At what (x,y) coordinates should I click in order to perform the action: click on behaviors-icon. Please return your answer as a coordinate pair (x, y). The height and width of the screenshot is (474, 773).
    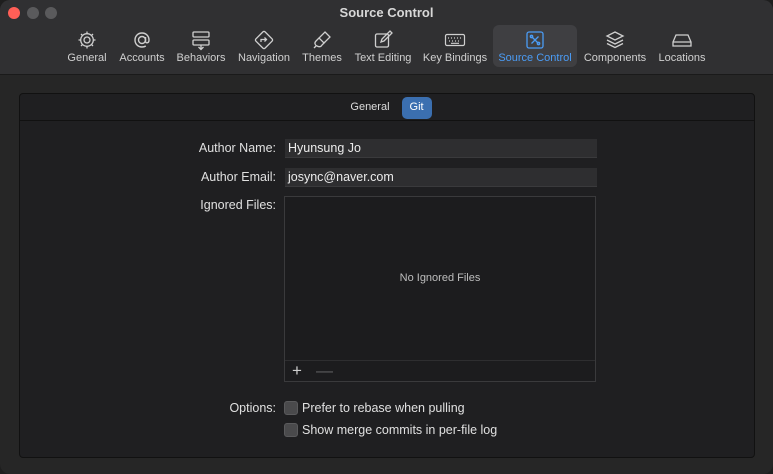
    Looking at the image, I should click on (201, 40).